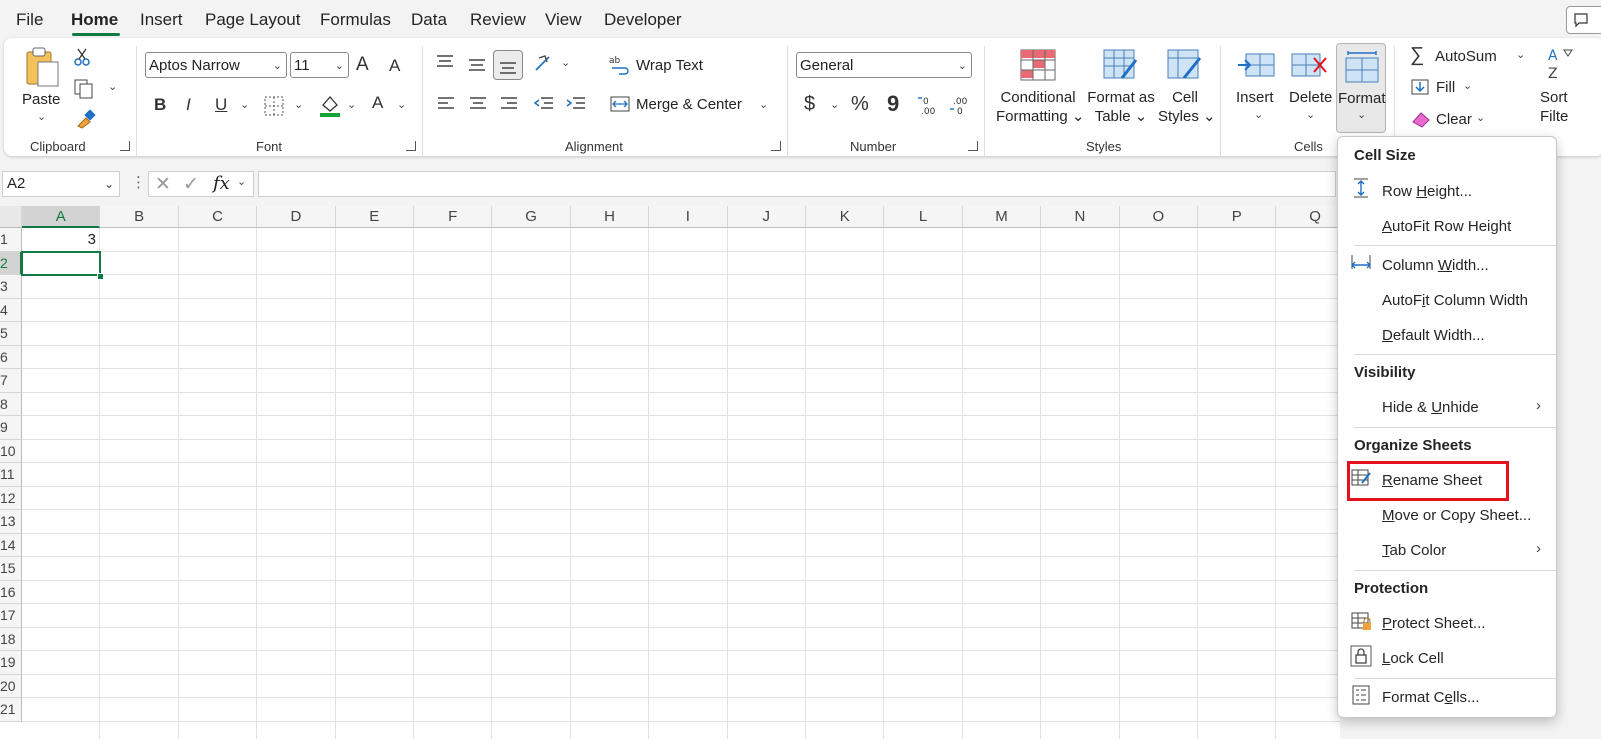 Image resolution: width=1601 pixels, height=739 pixels. What do you see at coordinates (498, 20) in the screenshot?
I see `tab-review: Review` at bounding box center [498, 20].